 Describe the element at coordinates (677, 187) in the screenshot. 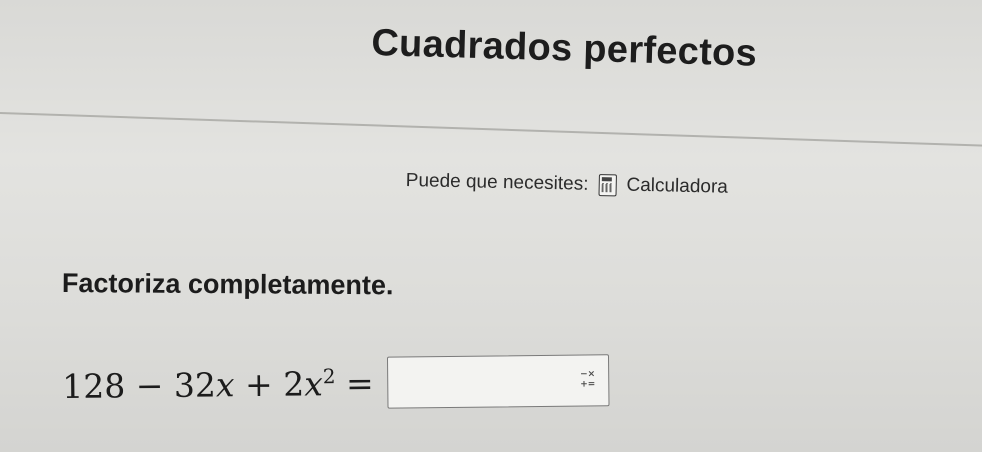

I see `calculator-link: Calculadora` at that location.